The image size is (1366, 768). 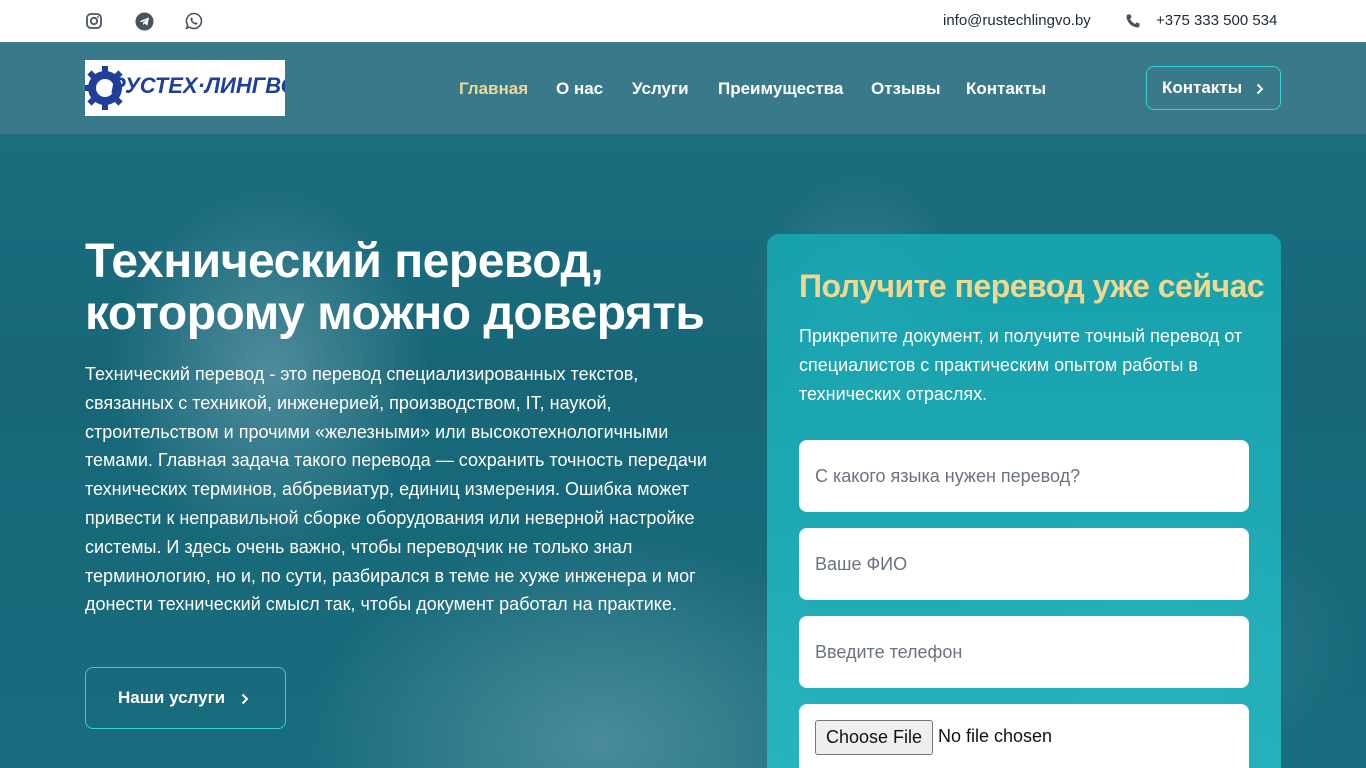 What do you see at coordinates (579, 89) in the screenshot?
I see `nav-item-about: О нас` at bounding box center [579, 89].